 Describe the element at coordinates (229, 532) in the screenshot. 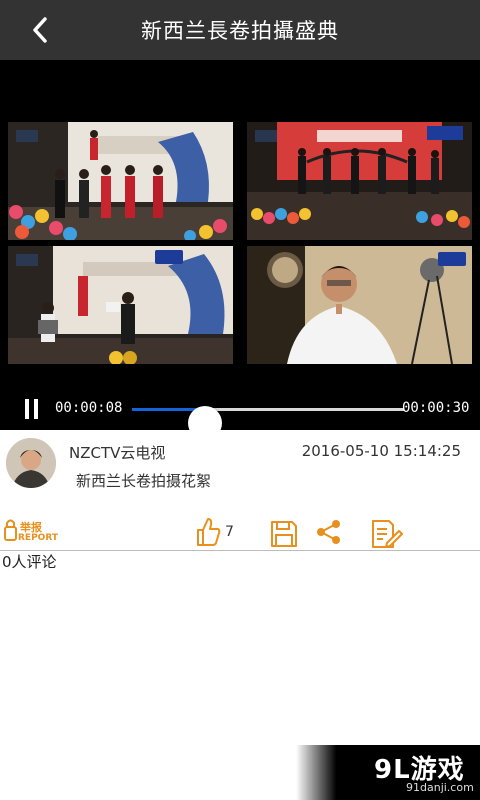

I see `like-count: 7` at that location.